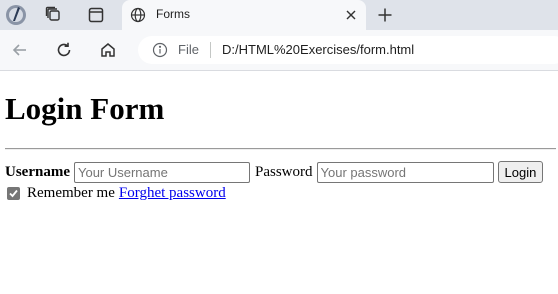 The width and height of the screenshot is (558, 294). Describe the element at coordinates (172, 193) in the screenshot. I see `forgot-password-link: Forghet password` at that location.